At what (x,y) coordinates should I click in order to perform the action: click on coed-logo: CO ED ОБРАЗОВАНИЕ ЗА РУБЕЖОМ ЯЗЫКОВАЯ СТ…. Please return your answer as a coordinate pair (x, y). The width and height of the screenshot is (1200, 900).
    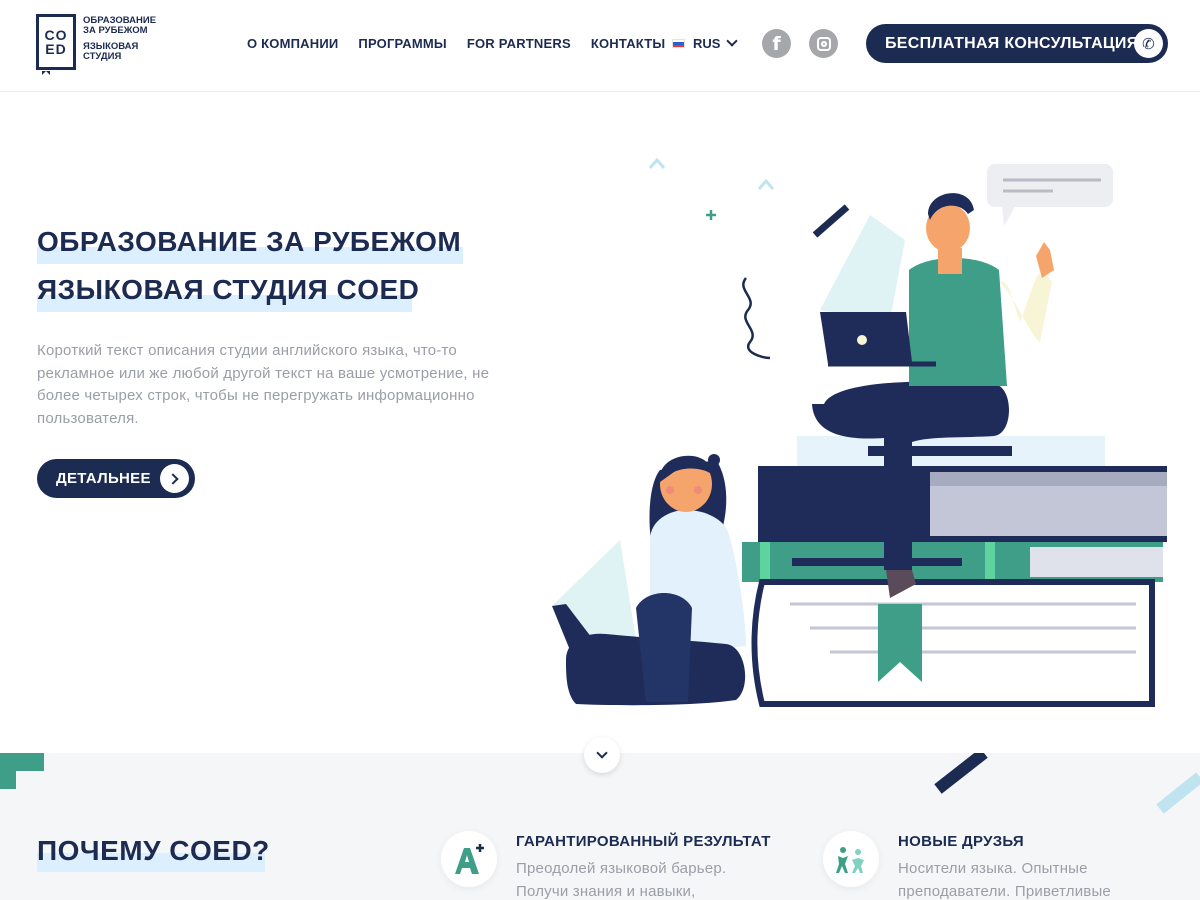
    Looking at the image, I should click on (96, 44).